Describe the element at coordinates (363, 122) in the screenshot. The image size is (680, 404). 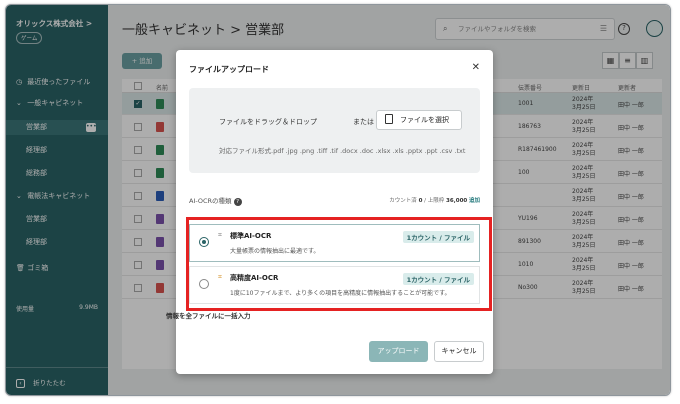
I see `drop-or: または` at that location.